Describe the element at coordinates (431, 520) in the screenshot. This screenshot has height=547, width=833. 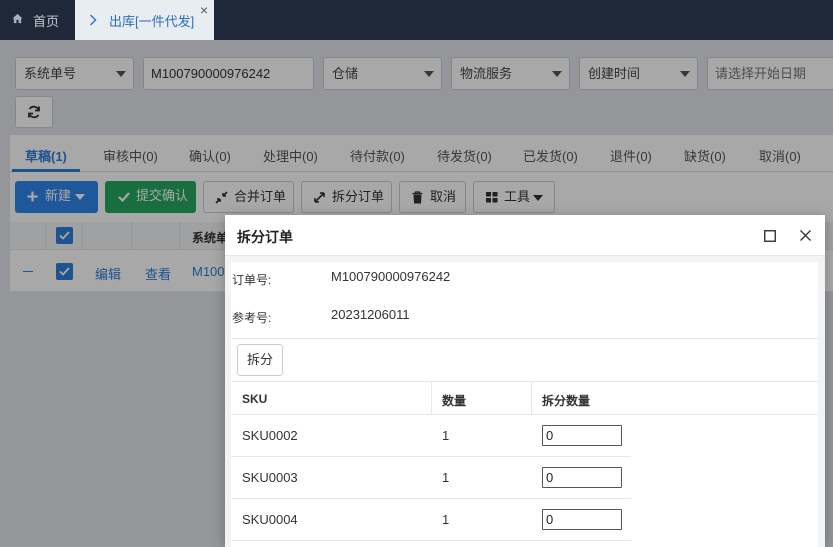
I see `table-row: SKU0004 1` at that location.